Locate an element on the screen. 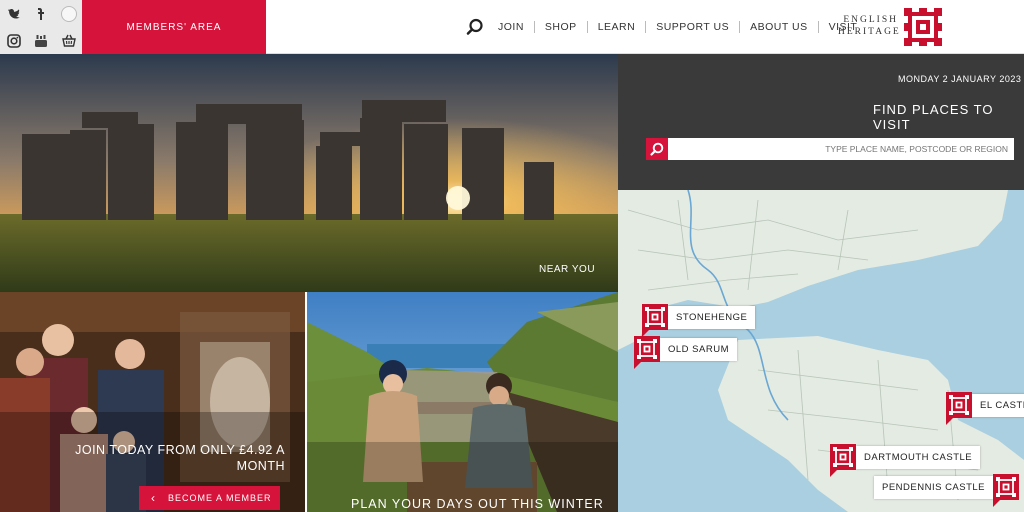  plan-days-image is located at coordinates (462, 402).